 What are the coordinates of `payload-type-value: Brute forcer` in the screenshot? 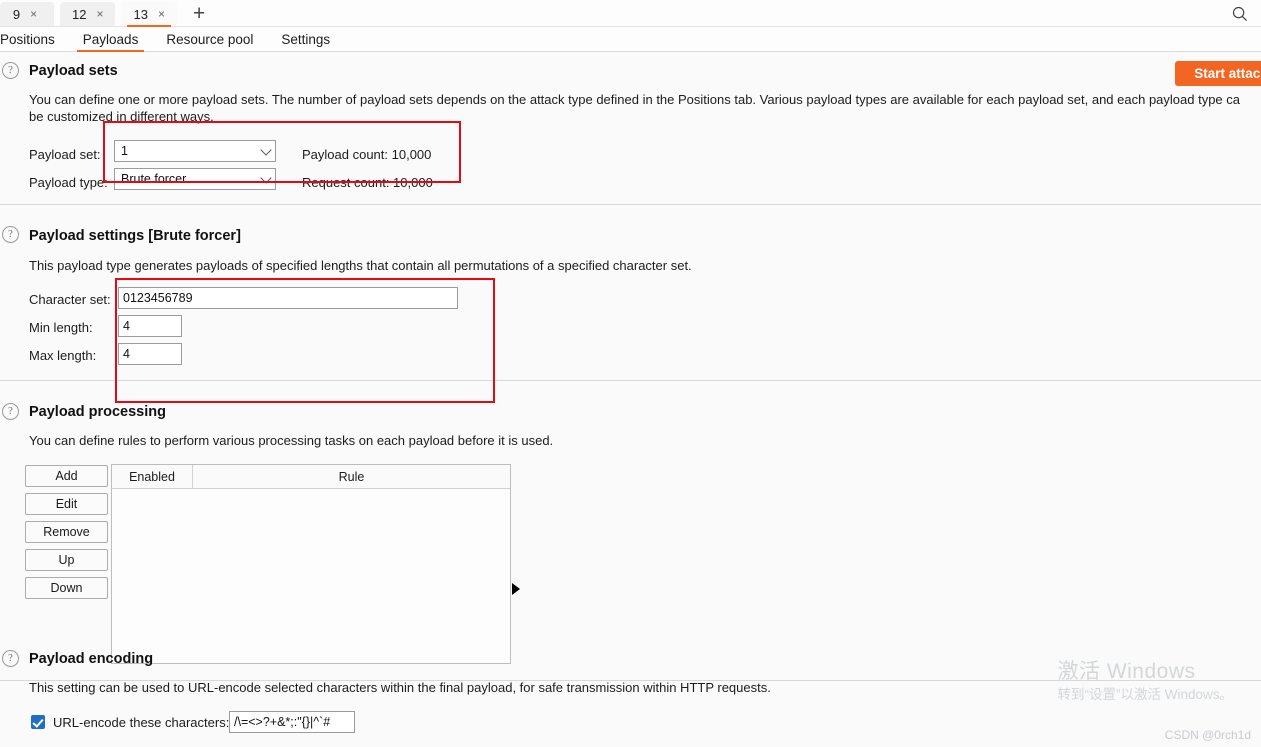 It's located at (154, 179).